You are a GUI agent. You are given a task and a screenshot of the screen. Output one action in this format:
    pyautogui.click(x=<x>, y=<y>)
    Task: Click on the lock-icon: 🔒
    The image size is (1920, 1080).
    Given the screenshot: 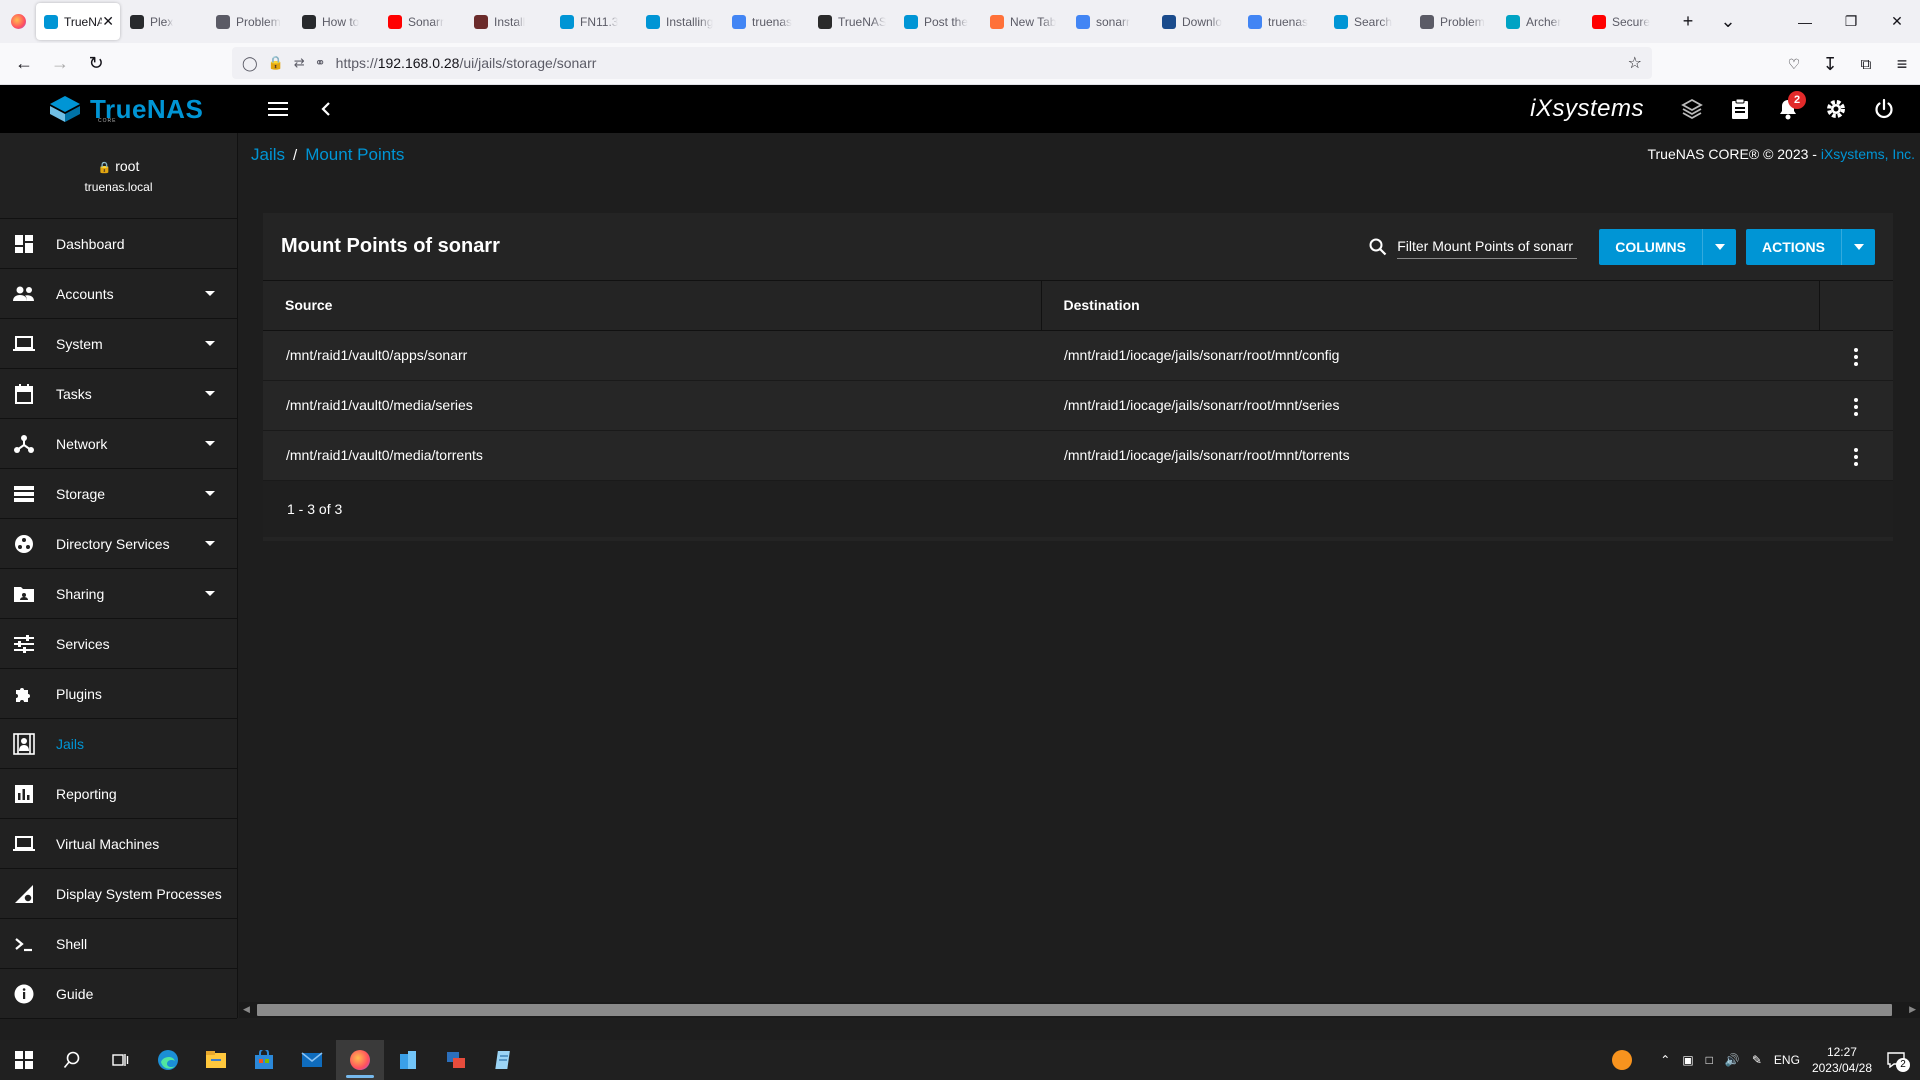 What is the action you would take?
    pyautogui.click(x=276, y=63)
    